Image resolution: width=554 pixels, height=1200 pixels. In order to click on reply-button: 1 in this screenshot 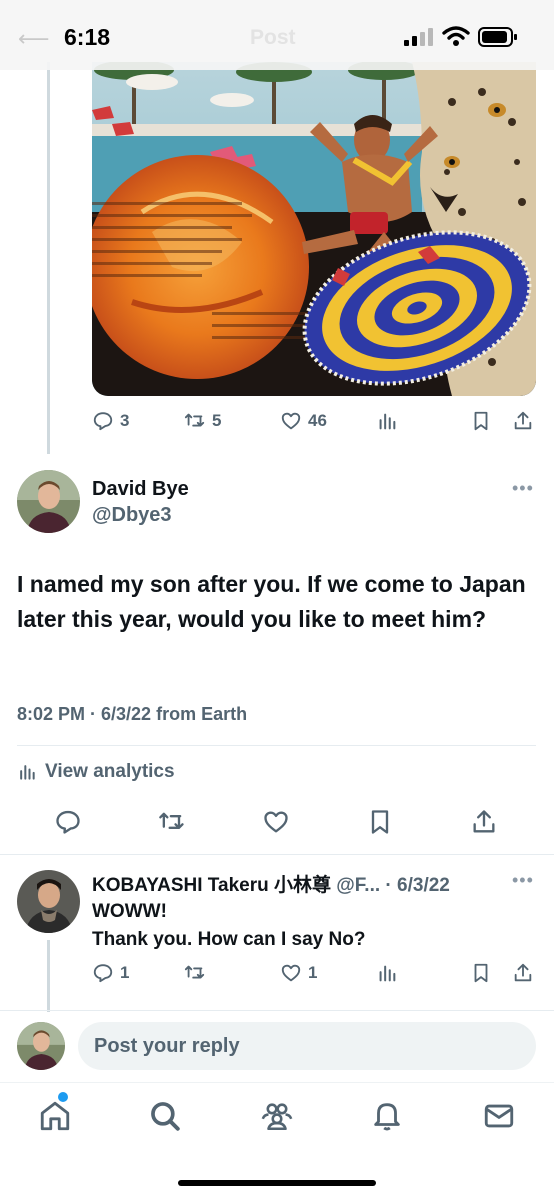, I will do `click(110, 973)`.